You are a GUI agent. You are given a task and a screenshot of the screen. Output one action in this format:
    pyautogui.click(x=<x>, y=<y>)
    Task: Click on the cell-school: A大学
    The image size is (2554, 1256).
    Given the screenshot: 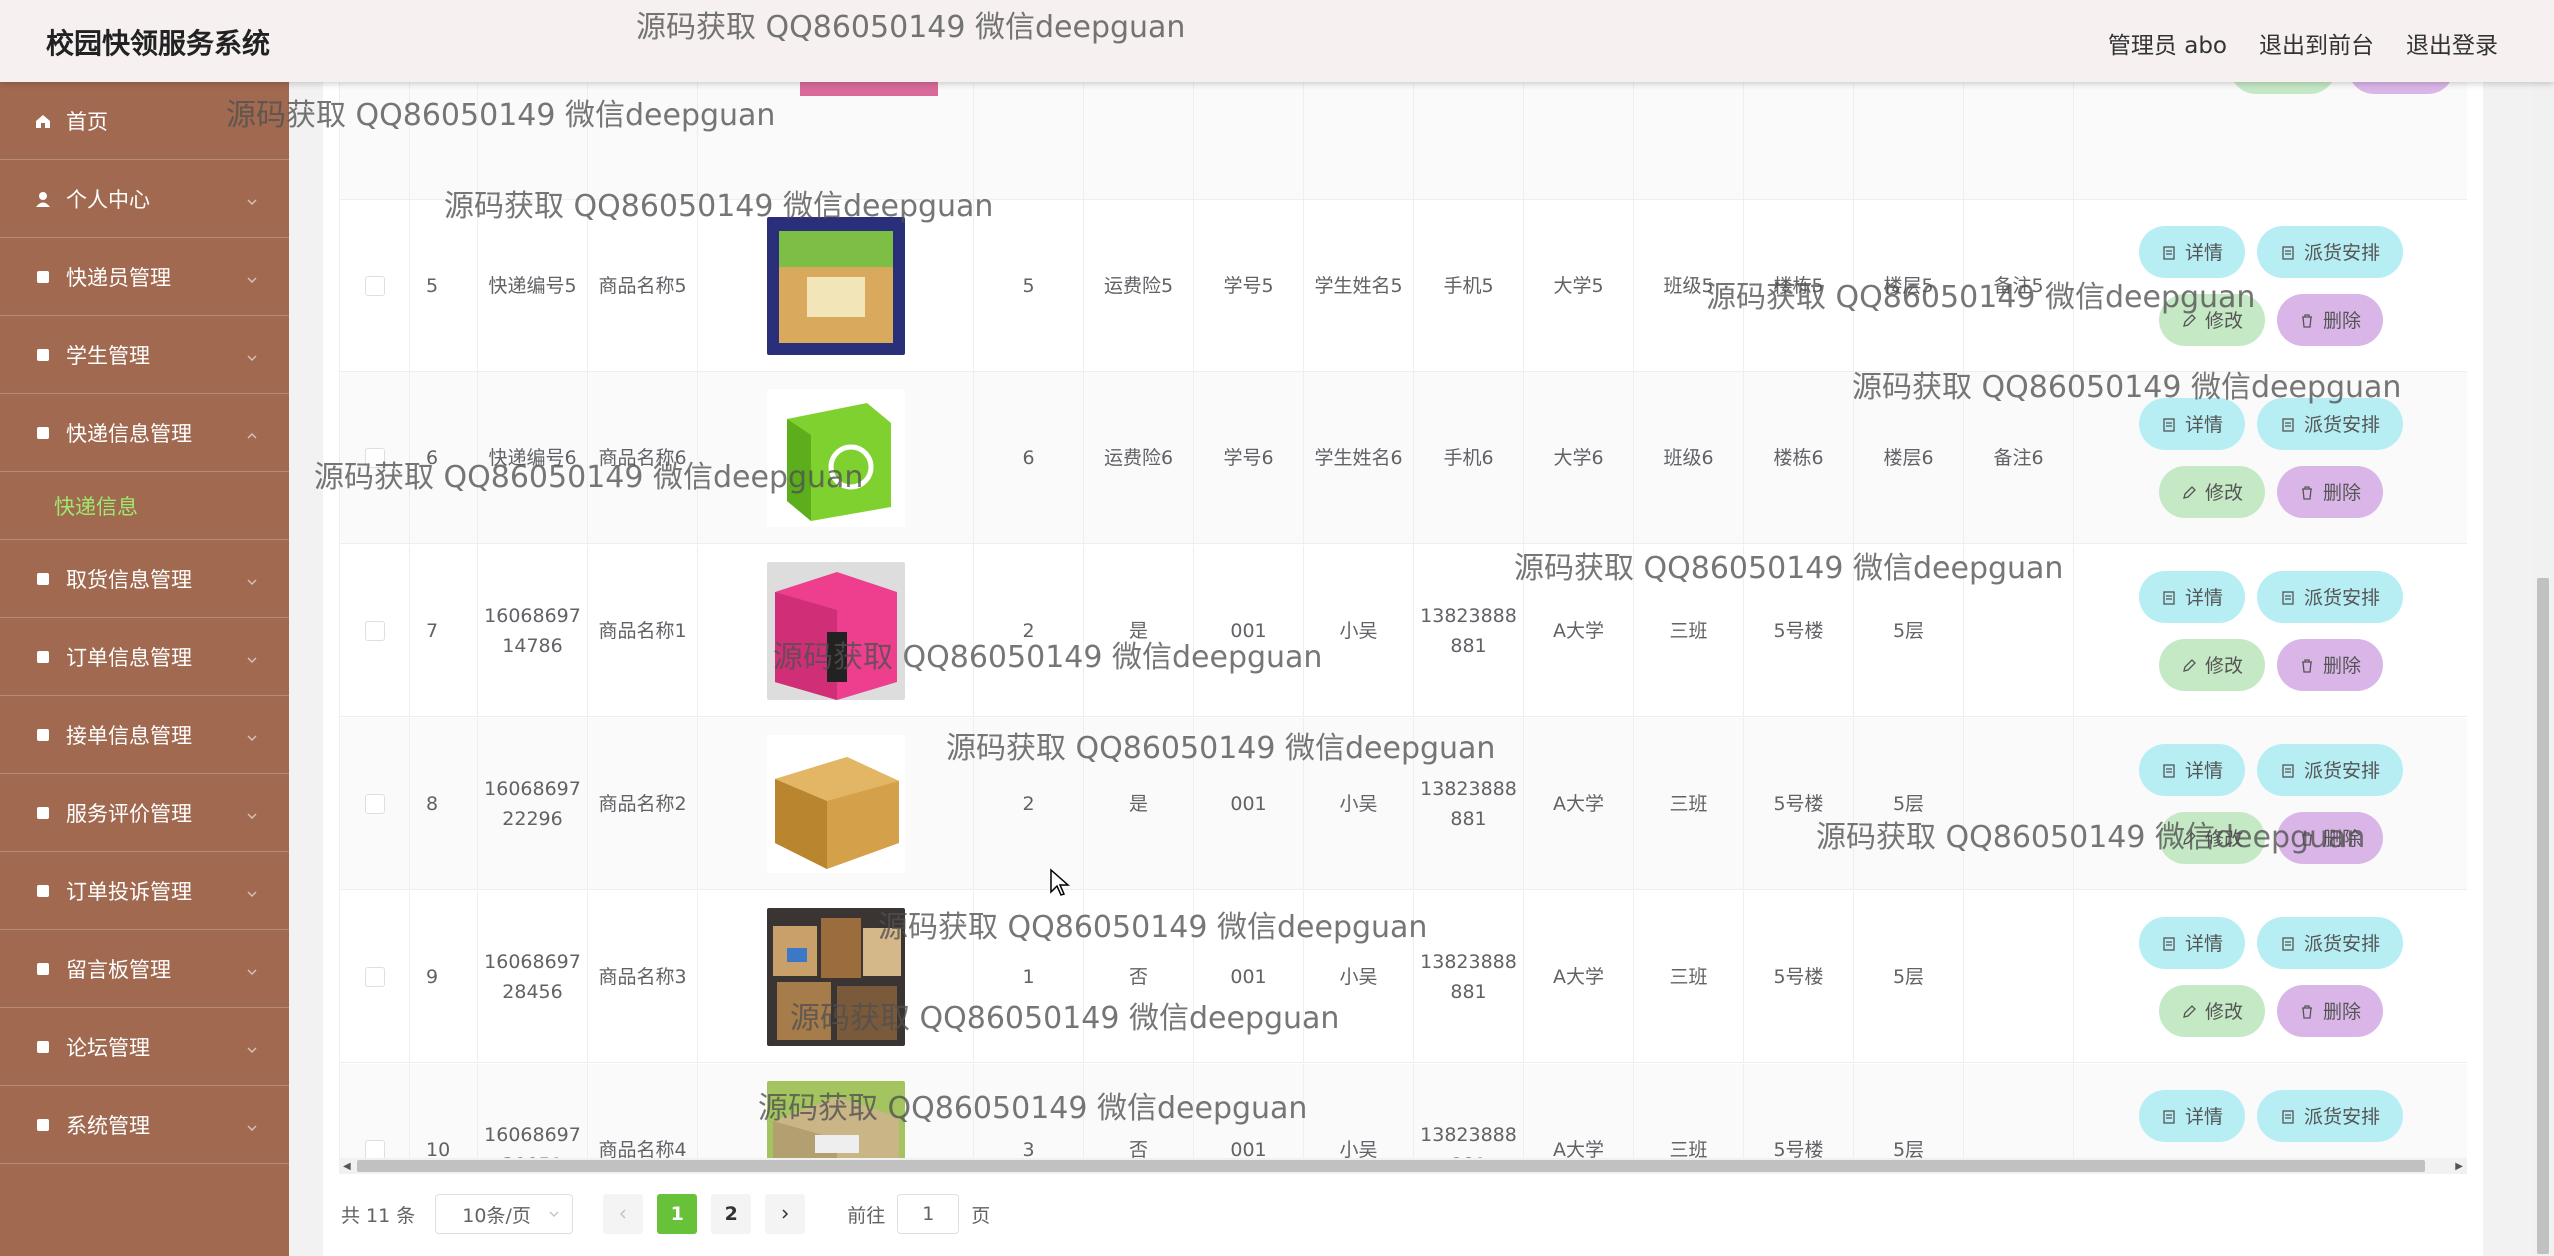 What is the action you would take?
    pyautogui.click(x=1578, y=803)
    